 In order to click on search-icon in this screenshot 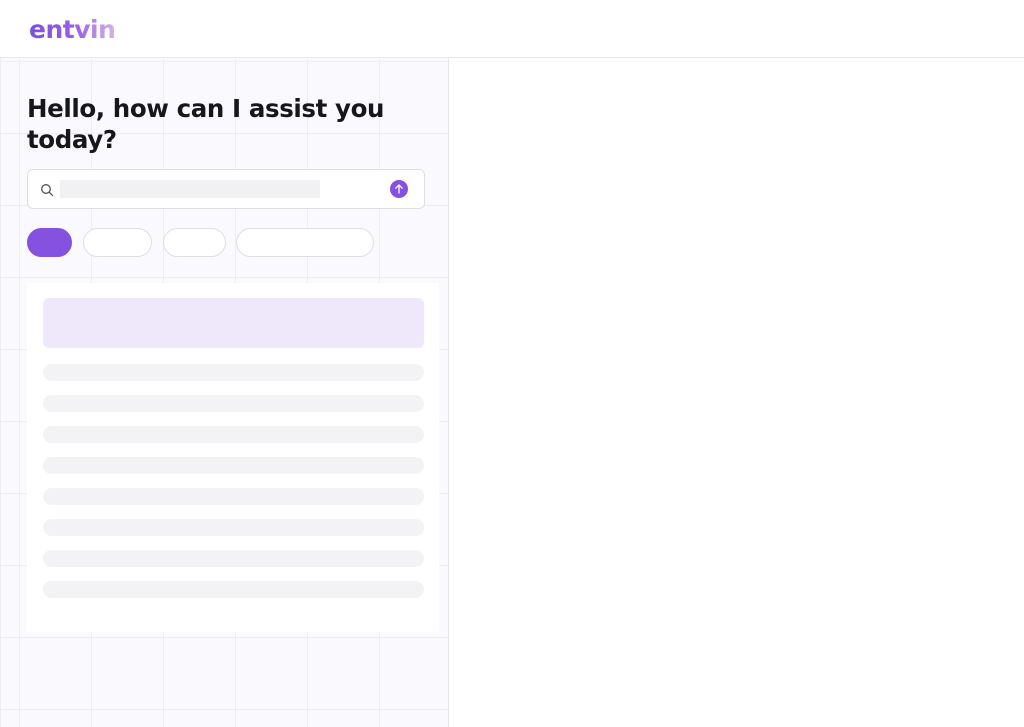, I will do `click(47, 190)`.